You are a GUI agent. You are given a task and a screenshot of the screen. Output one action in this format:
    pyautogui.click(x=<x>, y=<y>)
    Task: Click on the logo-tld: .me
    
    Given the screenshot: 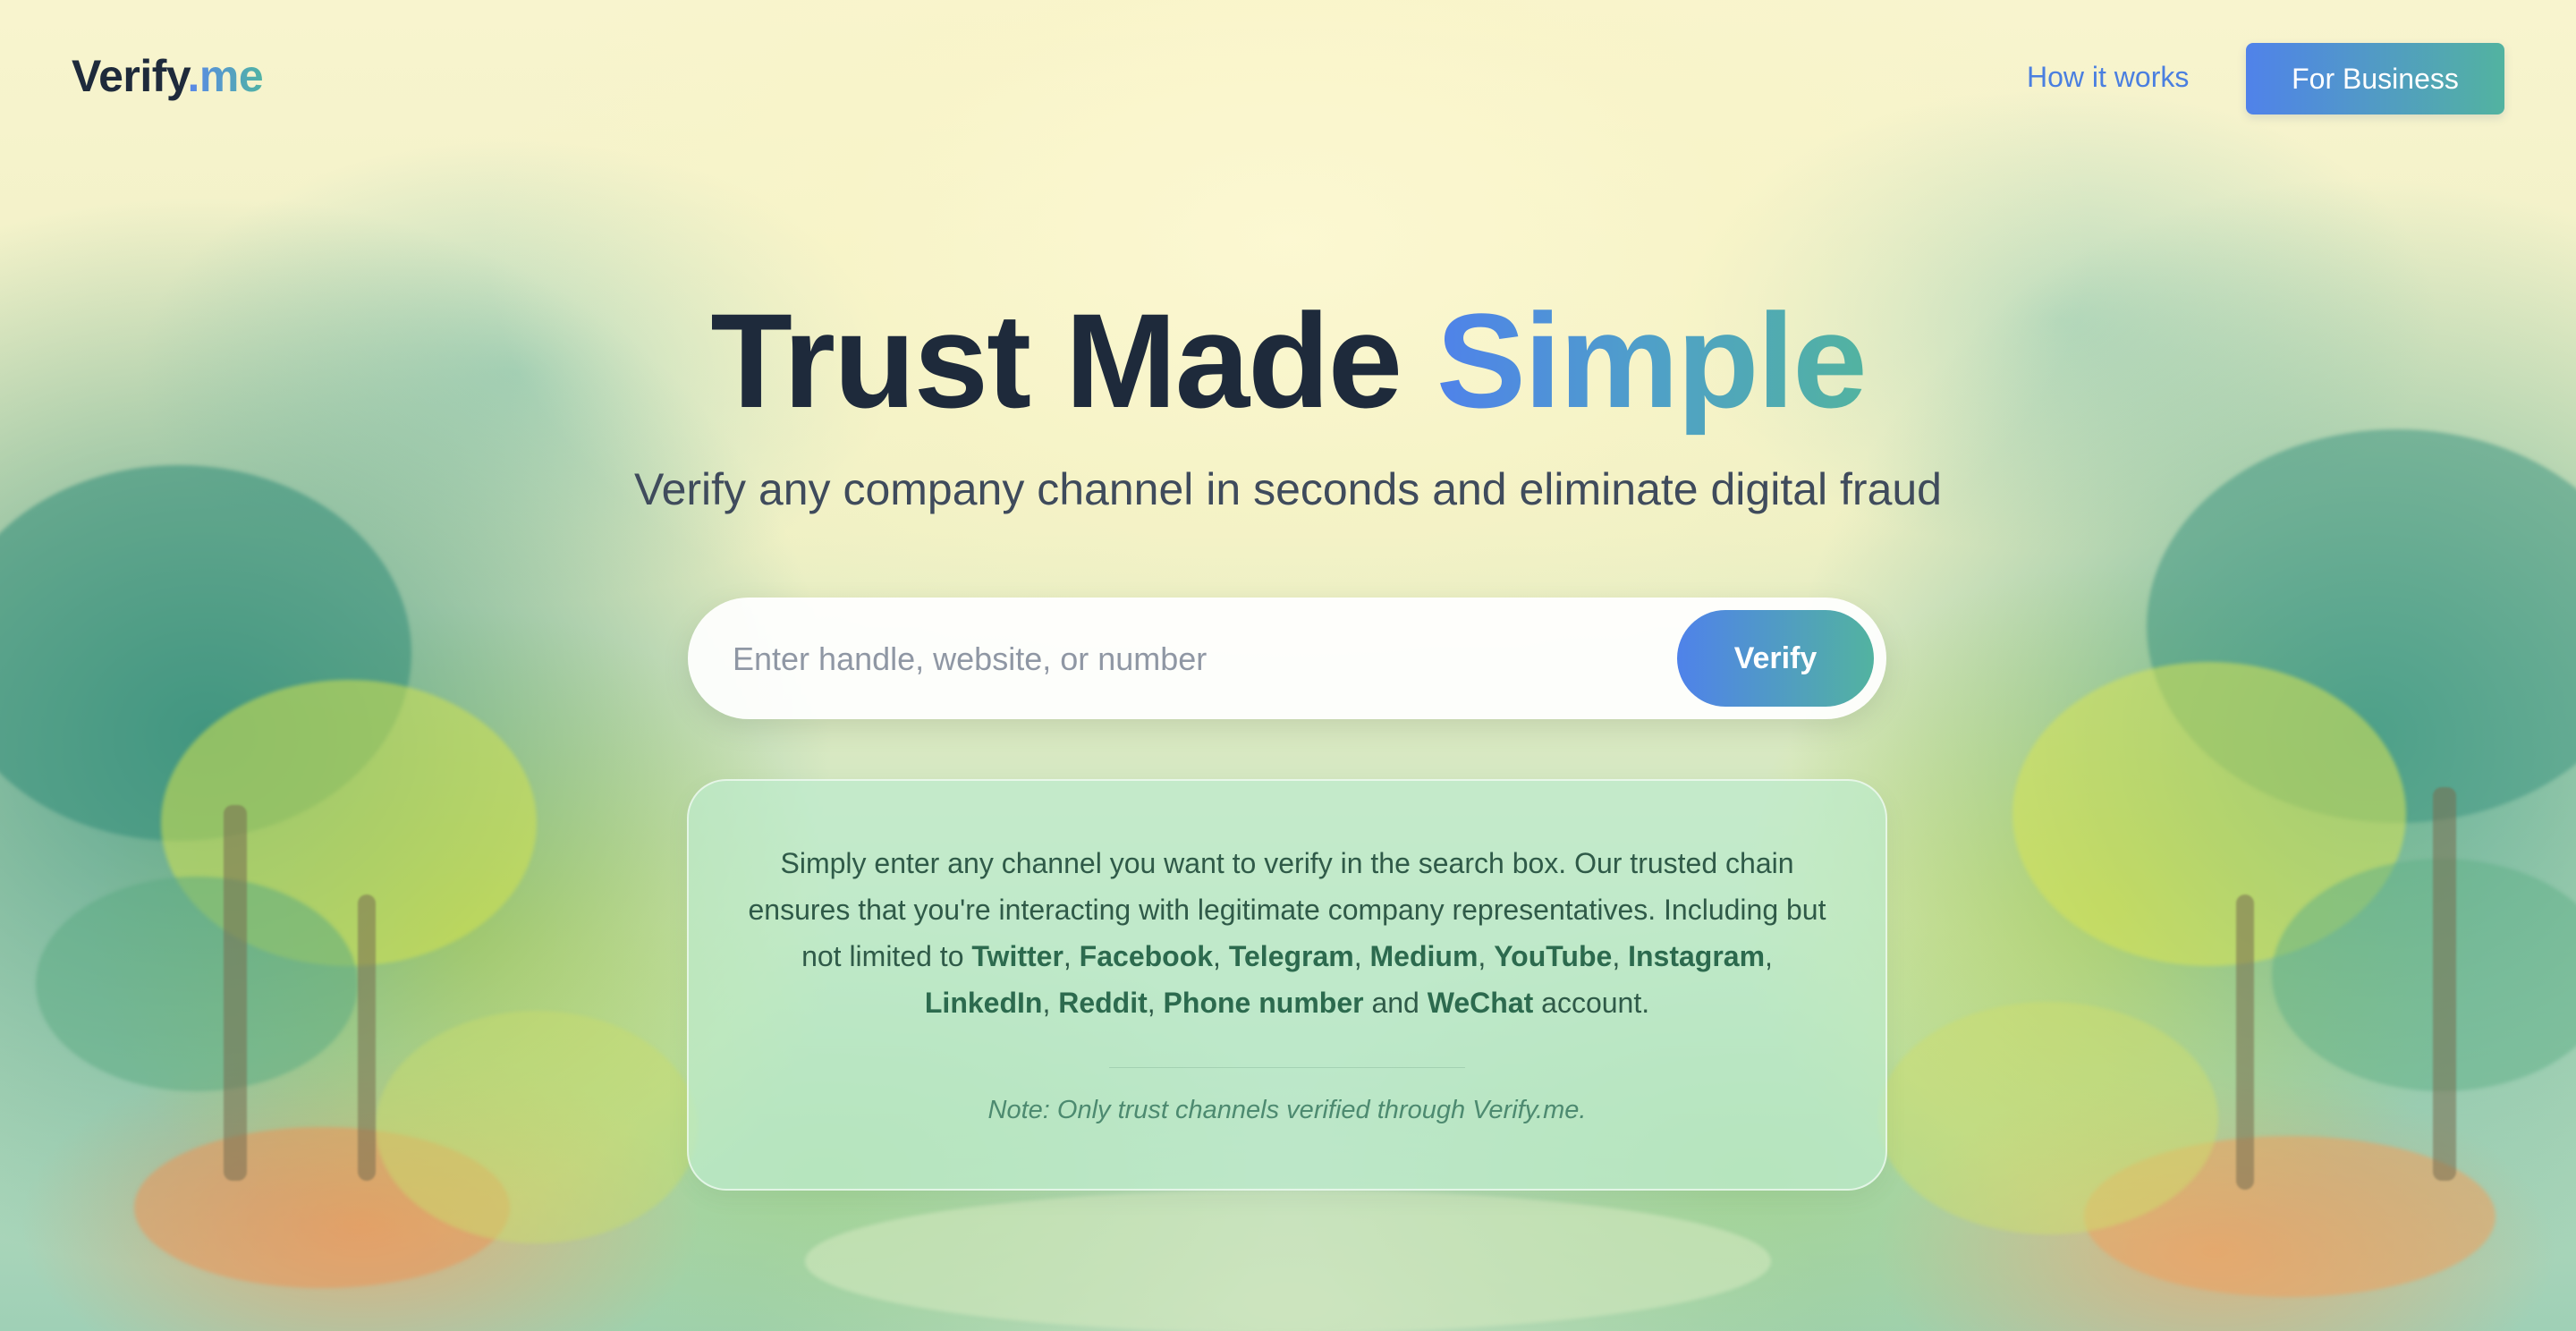 What is the action you would take?
    pyautogui.click(x=225, y=76)
    